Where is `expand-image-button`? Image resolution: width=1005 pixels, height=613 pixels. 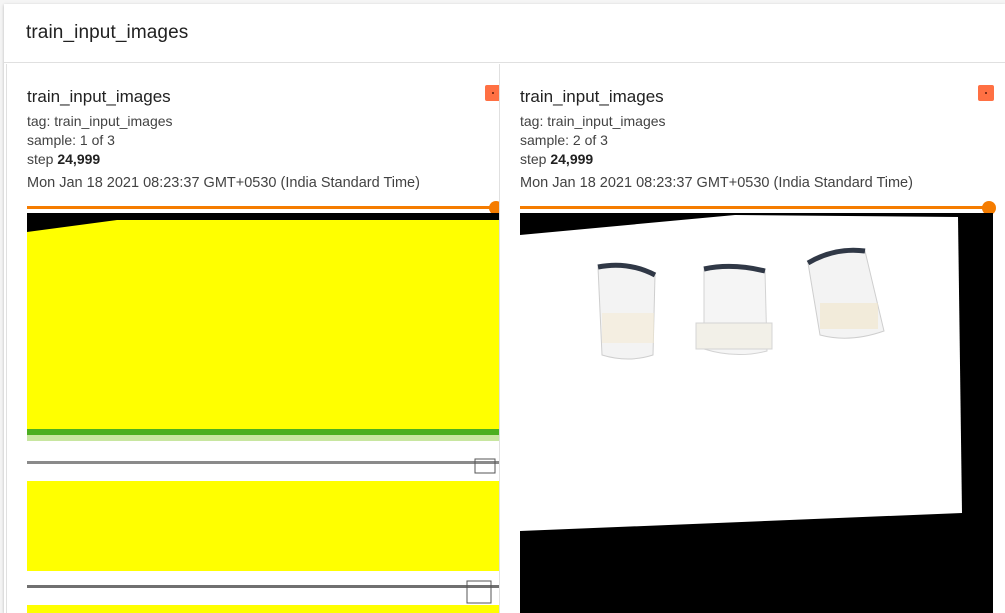
expand-image-button is located at coordinates (986, 93).